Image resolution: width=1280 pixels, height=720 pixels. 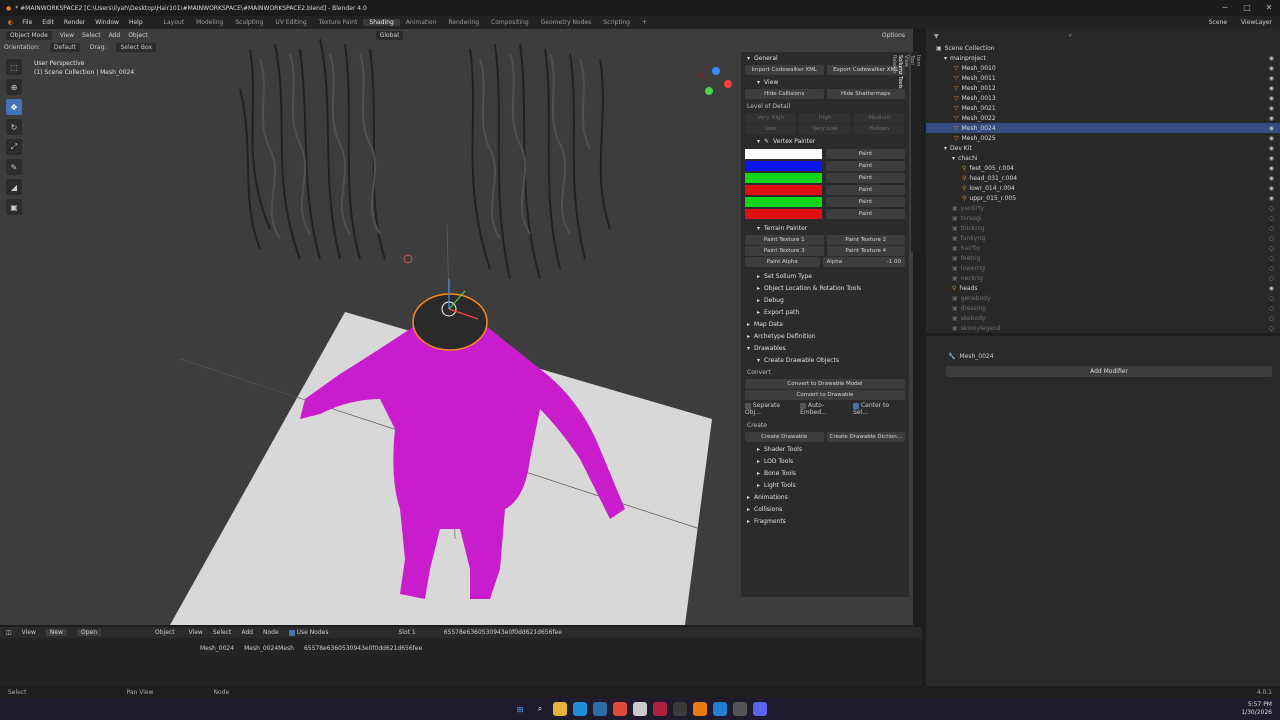 I want to click on object-mode-dropdown: Object Mode, so click(x=29, y=35).